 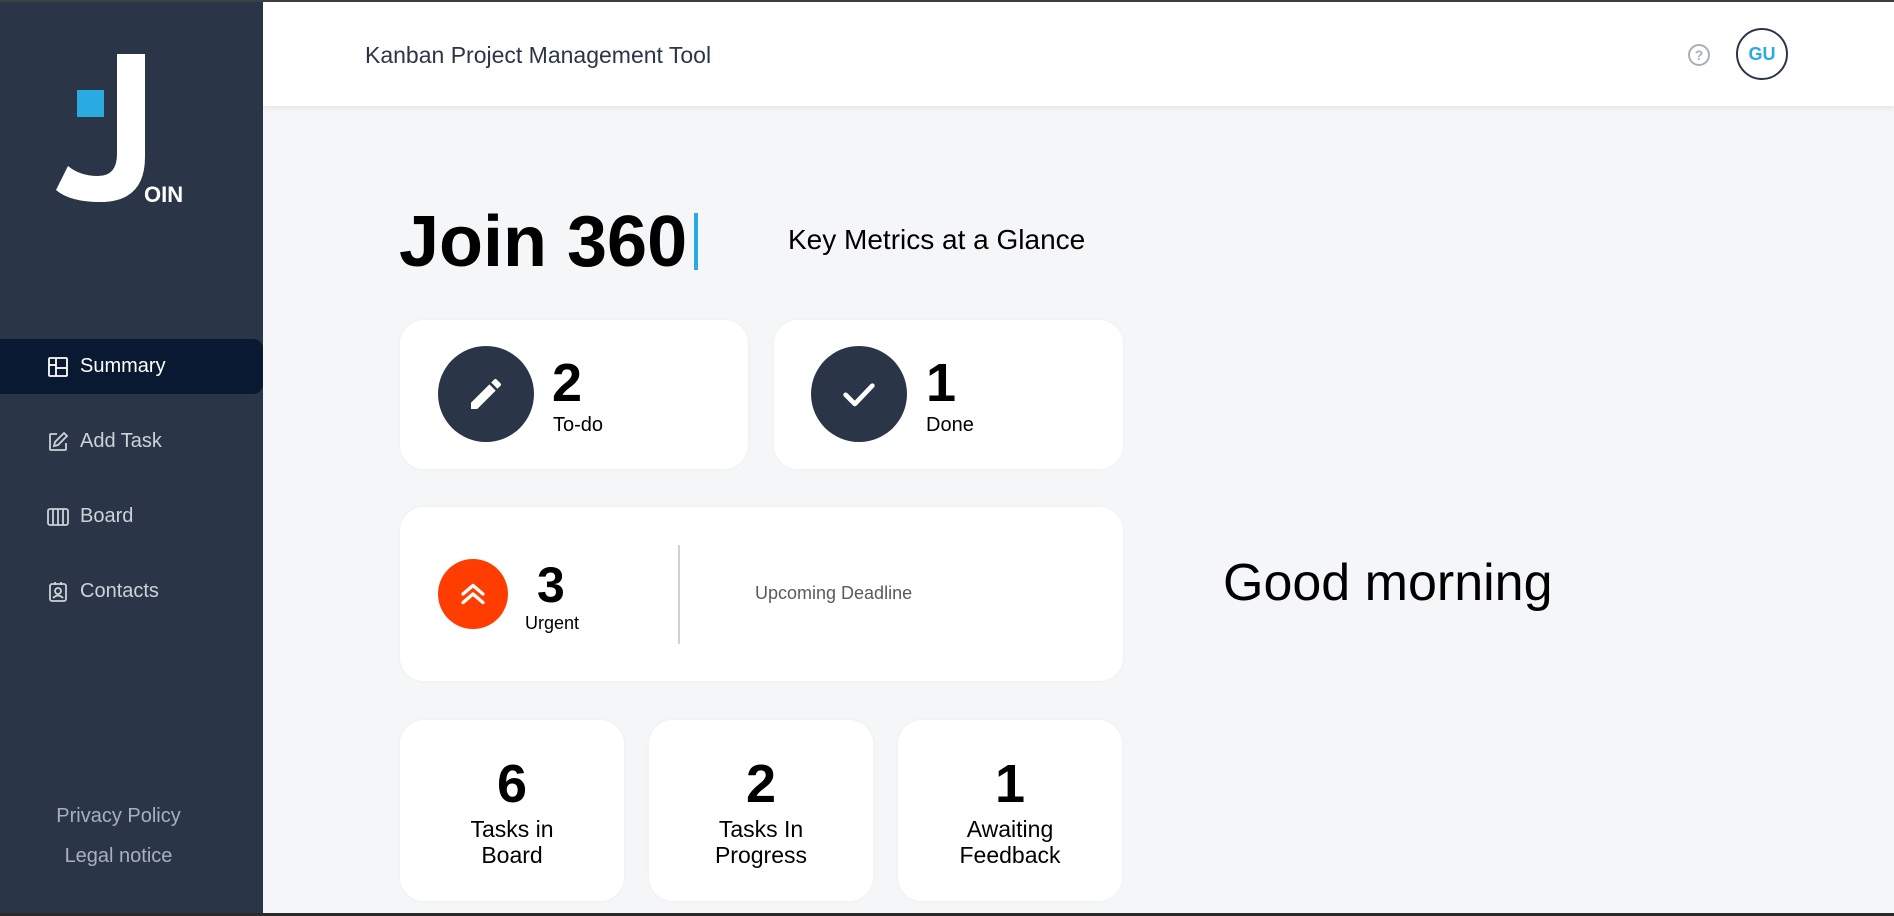 I want to click on double-chevron-up-icon, so click(x=473, y=594).